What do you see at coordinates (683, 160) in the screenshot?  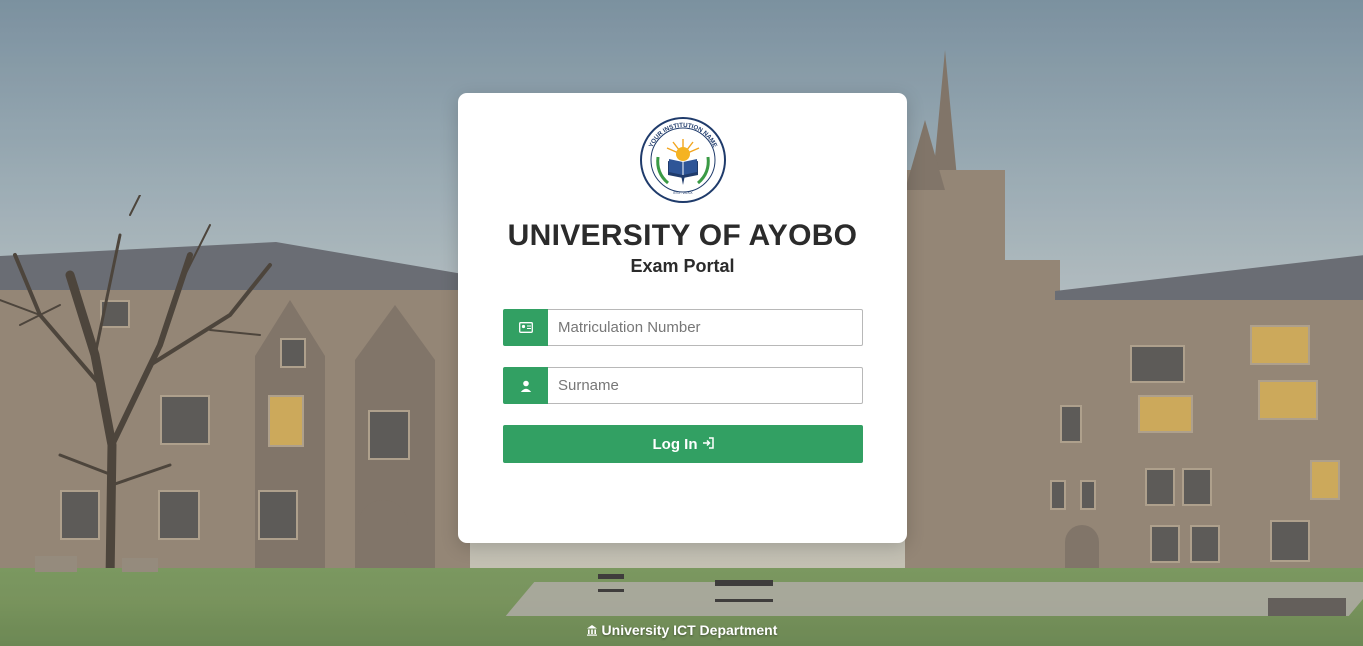 I see `institution-logo: YOUR INSTITUTION NAME EST. 20XX` at bounding box center [683, 160].